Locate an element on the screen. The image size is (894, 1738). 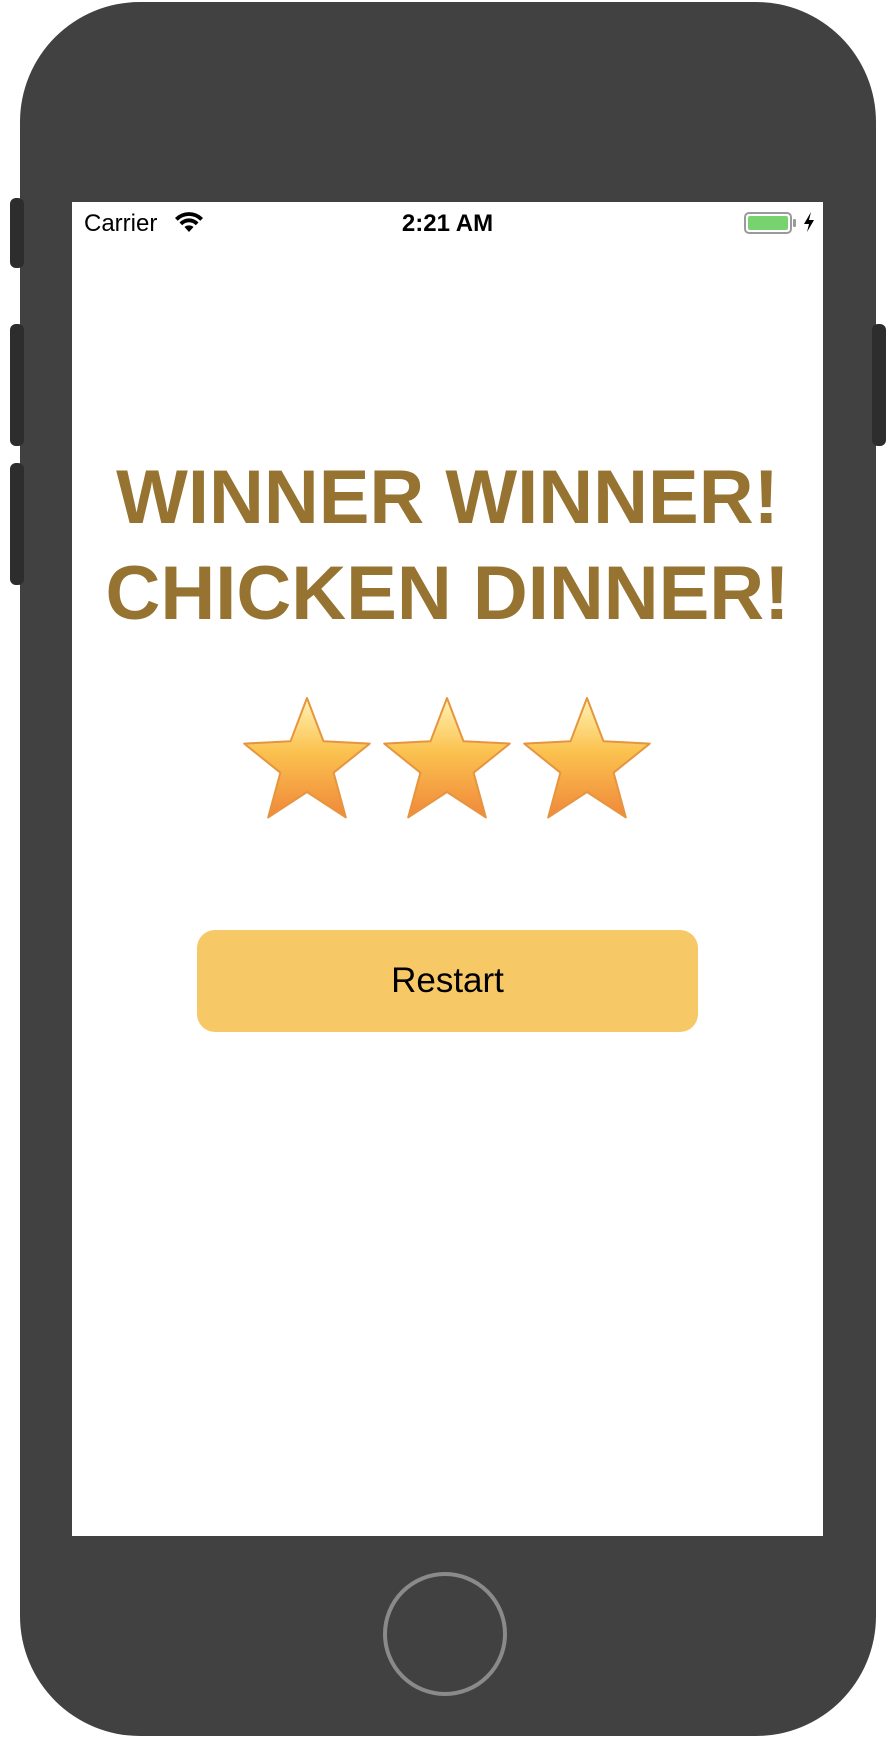
star-rating is located at coordinates (447, 758).